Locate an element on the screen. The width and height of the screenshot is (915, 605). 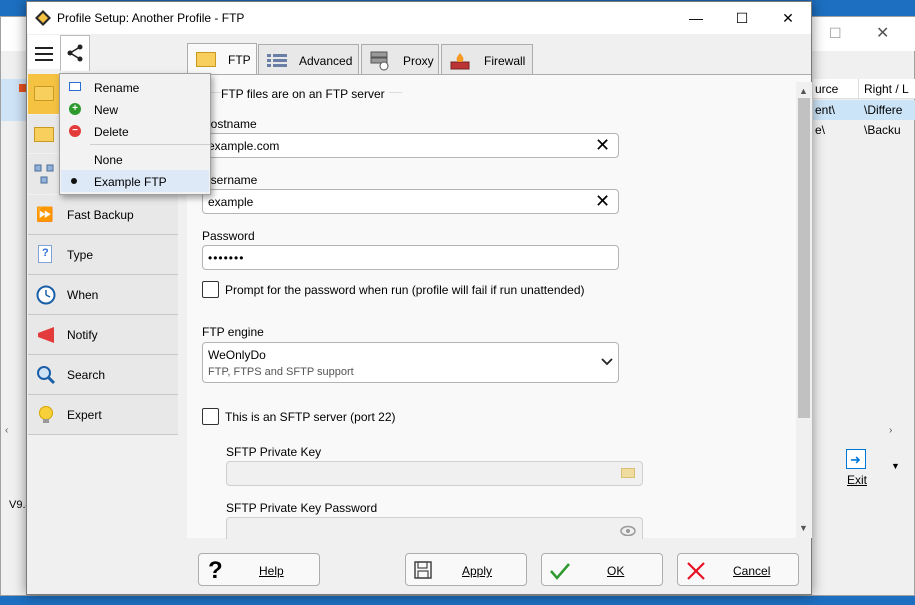
menu-item-none-label: None is located at coordinates (108, 160).